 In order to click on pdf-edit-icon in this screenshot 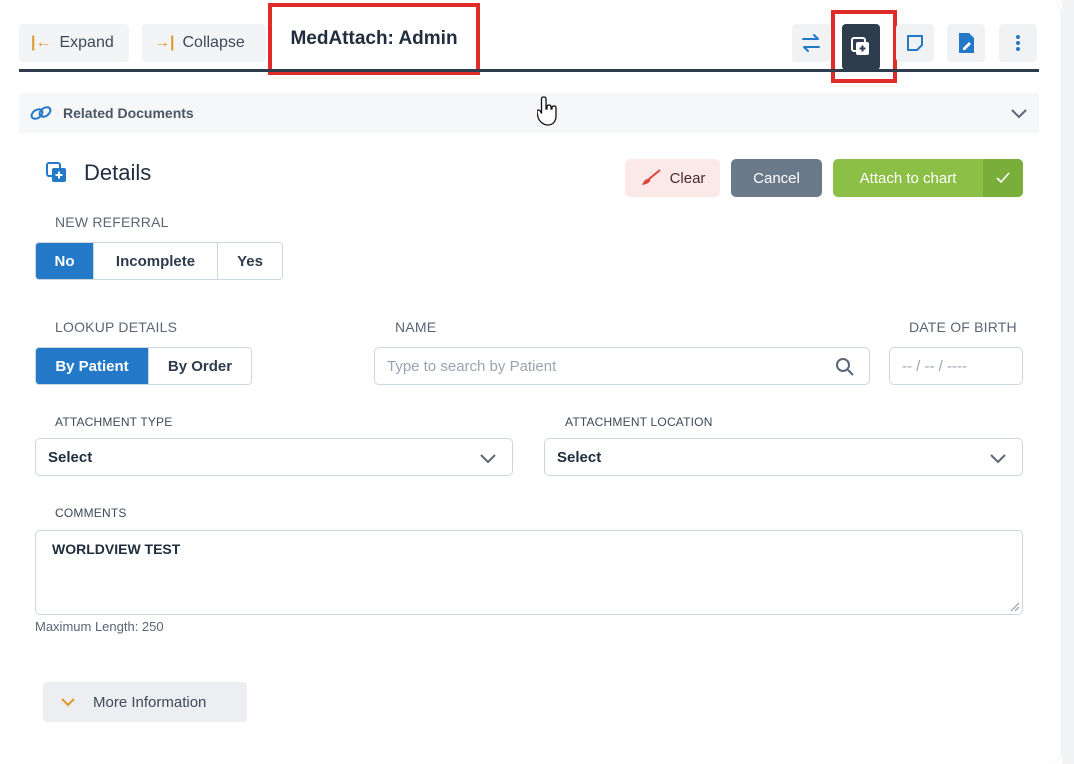, I will do `click(966, 43)`.